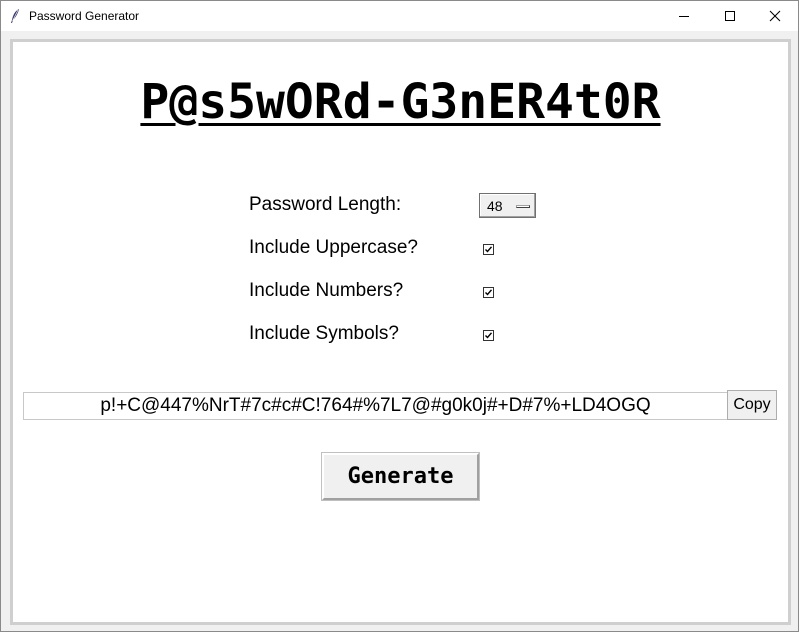  I want to click on title-bar: Password Generator, so click(399, 16).